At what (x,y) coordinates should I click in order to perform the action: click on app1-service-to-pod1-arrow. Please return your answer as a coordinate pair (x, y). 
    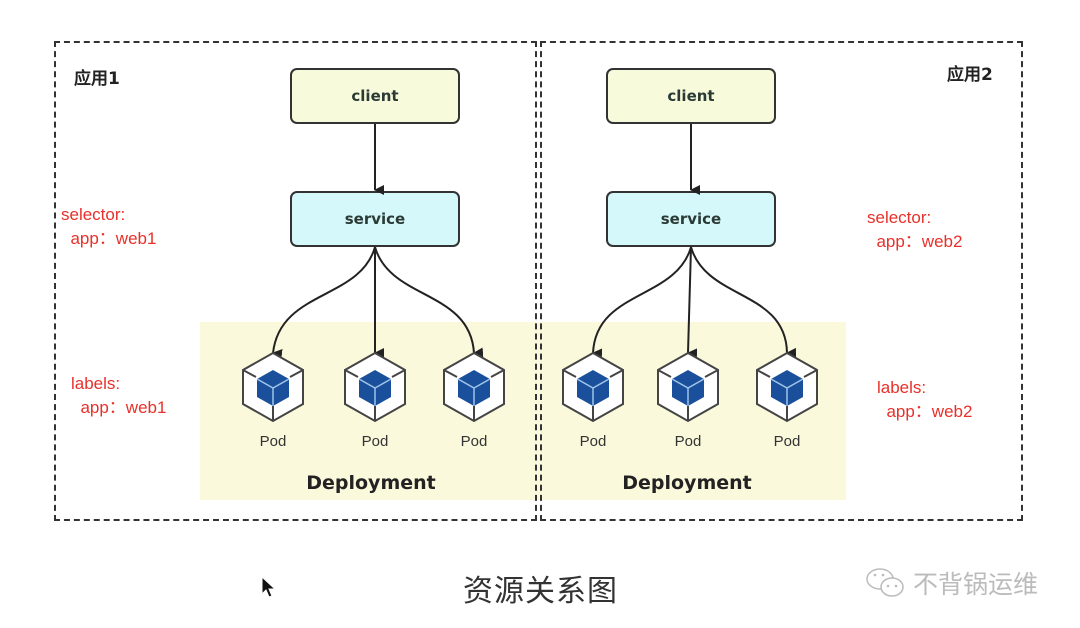
    Looking at the image, I should click on (324, 302).